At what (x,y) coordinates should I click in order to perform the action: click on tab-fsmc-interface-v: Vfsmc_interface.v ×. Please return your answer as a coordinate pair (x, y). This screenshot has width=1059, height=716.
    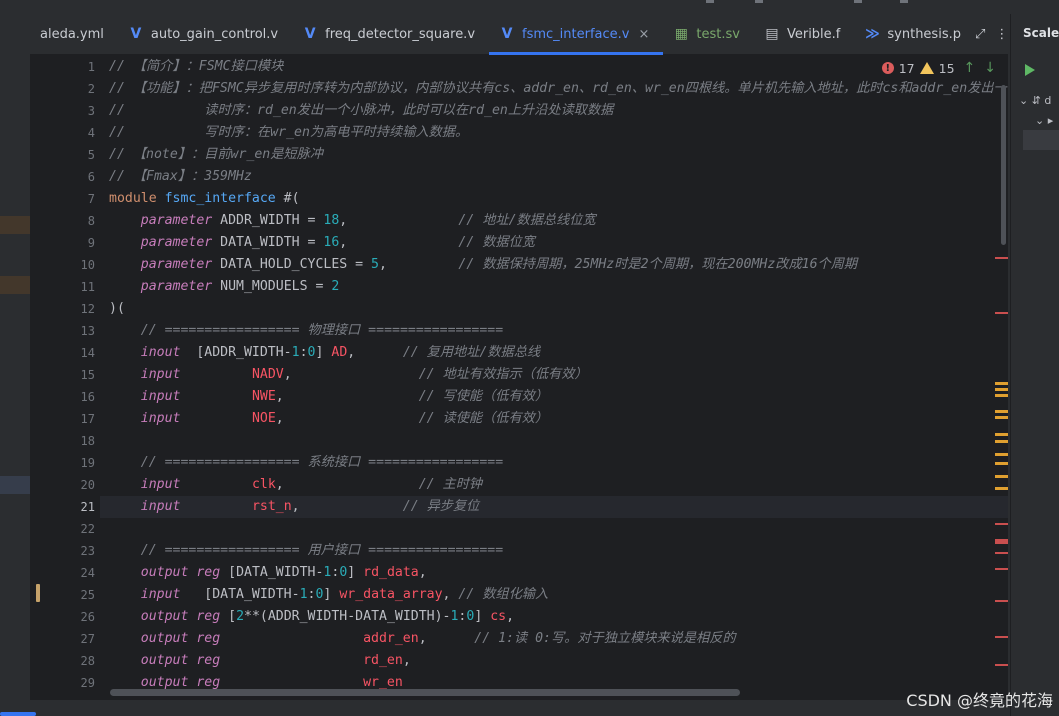
    Looking at the image, I should click on (576, 34).